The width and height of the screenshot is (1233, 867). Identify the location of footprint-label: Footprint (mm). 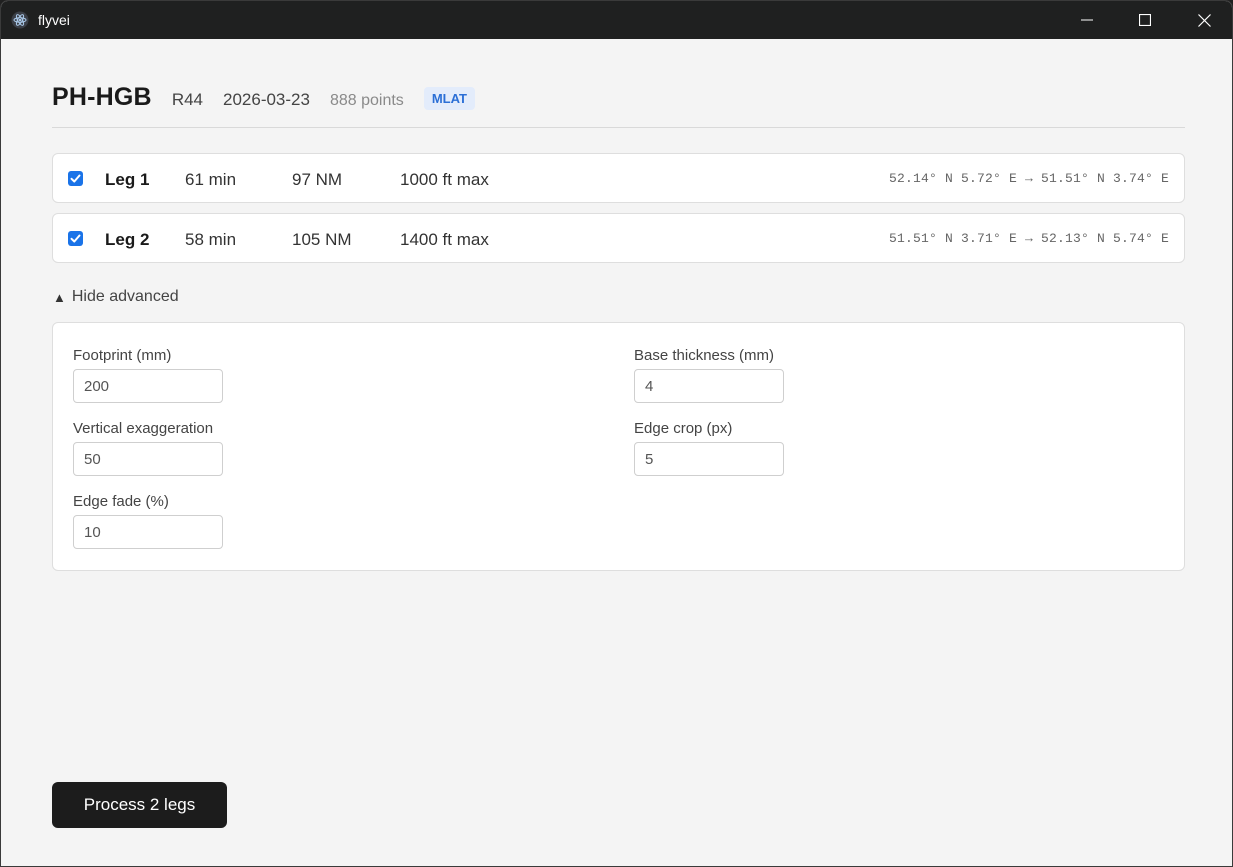
(122, 355).